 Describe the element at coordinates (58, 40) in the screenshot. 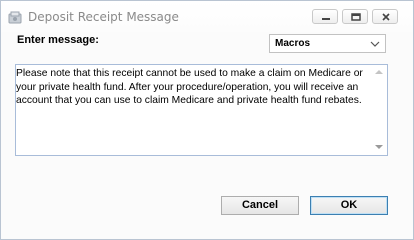

I see `enter-message-label: Enter message:` at that location.